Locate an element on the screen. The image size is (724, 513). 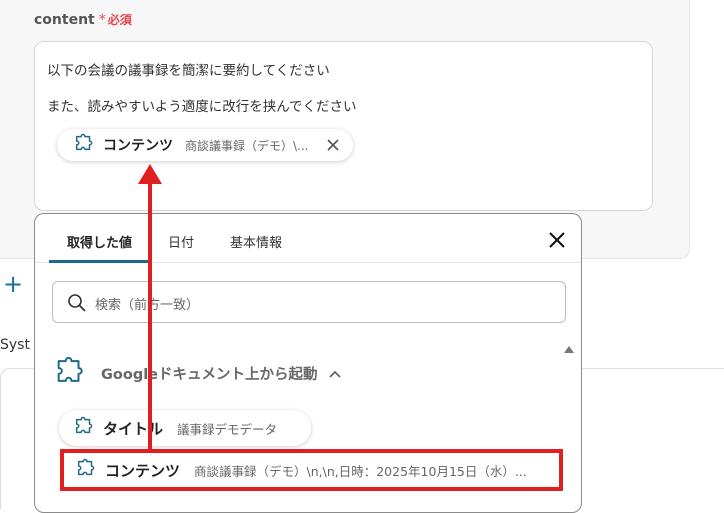
section-header-google-docs: Googleドキュメント上から起動 is located at coordinates (197, 372).